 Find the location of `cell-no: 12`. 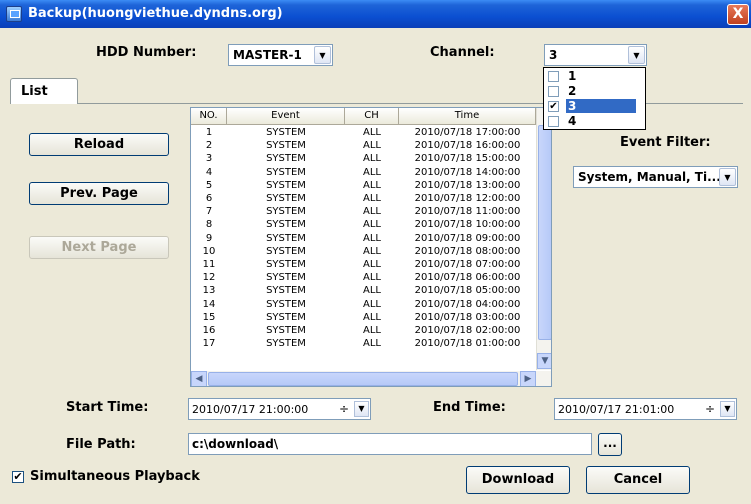

cell-no: 12 is located at coordinates (209, 278).